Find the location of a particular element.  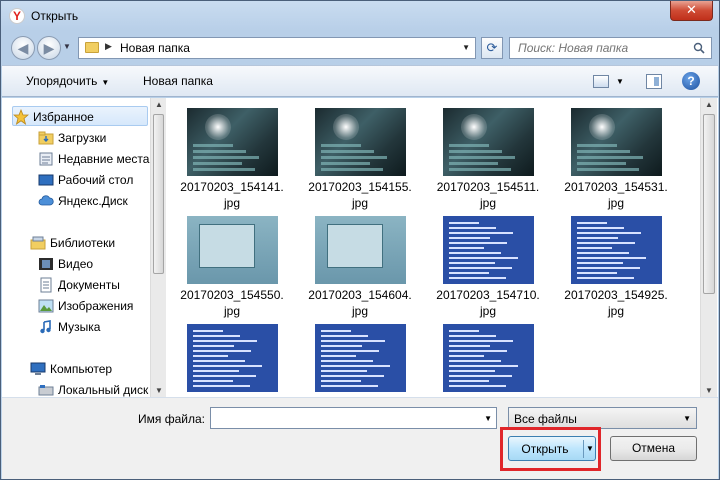

libraries-icon is located at coordinates (38, 243).